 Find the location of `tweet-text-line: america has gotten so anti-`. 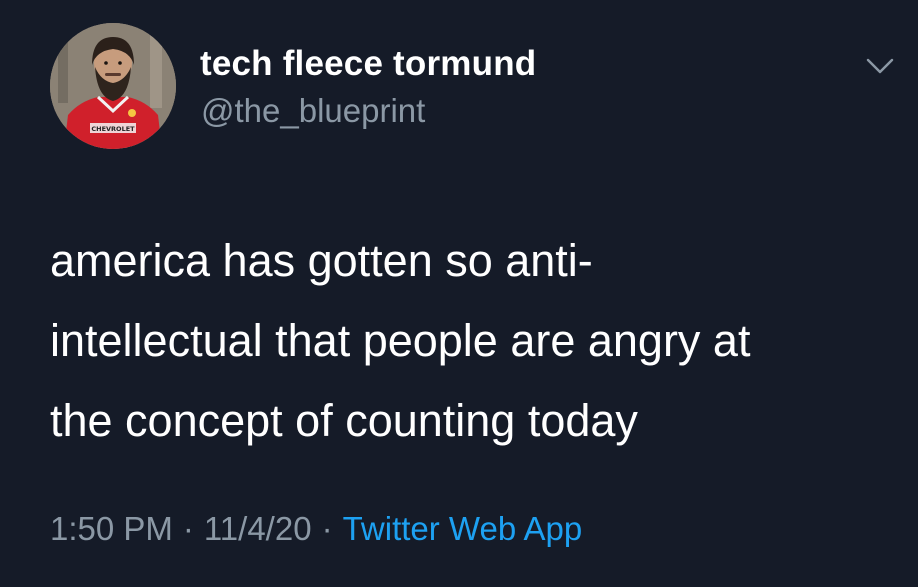

tweet-text-line: america has gotten so anti- is located at coordinates (321, 260).